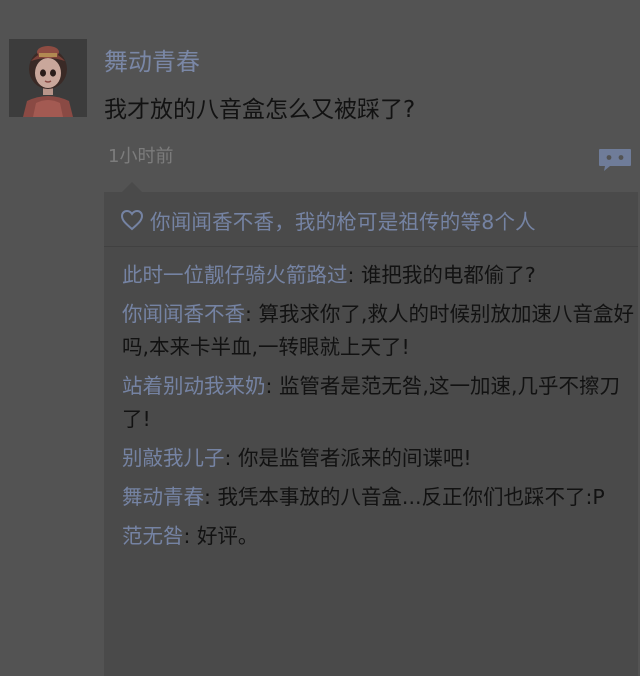 This screenshot has height=676, width=640. What do you see at coordinates (354, 458) in the screenshot?
I see `comment-text: 你是监管者派来的间谍吧!` at bounding box center [354, 458].